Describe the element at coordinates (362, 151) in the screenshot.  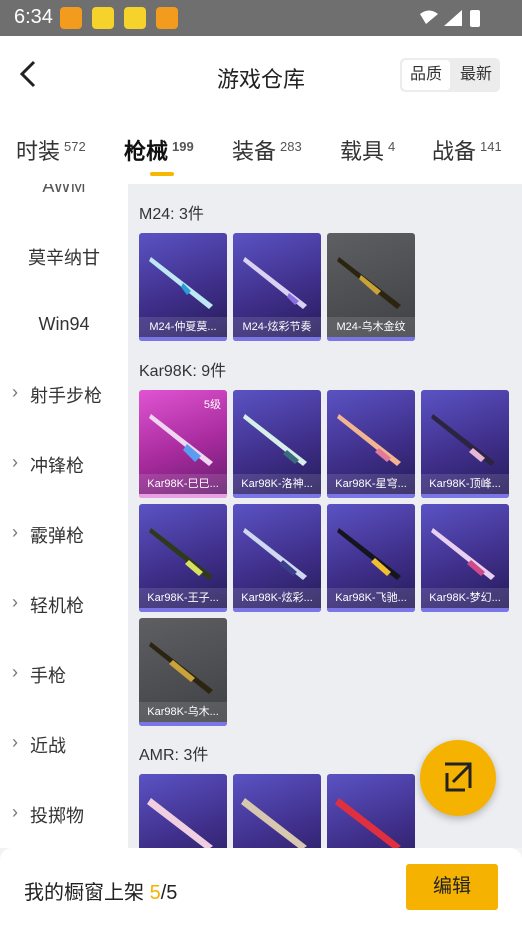
I see `tab-label: 载具` at that location.